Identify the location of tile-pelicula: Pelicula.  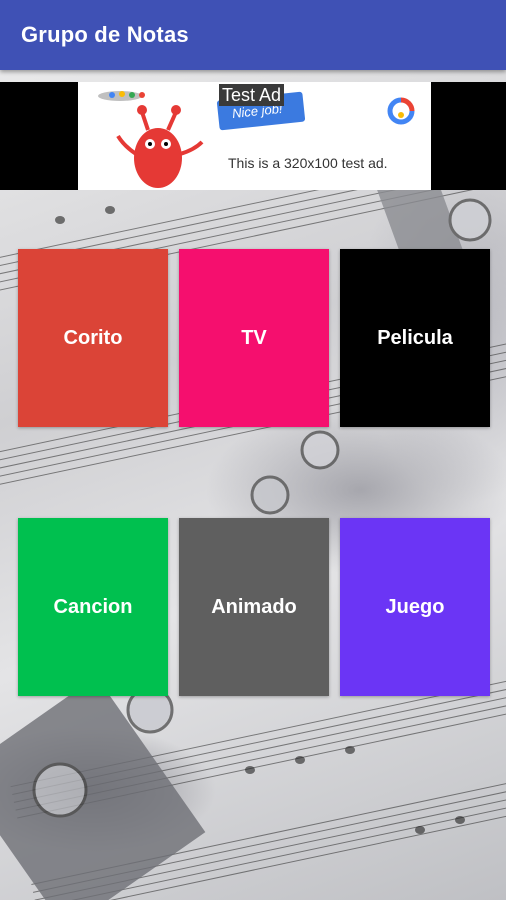
(415, 338).